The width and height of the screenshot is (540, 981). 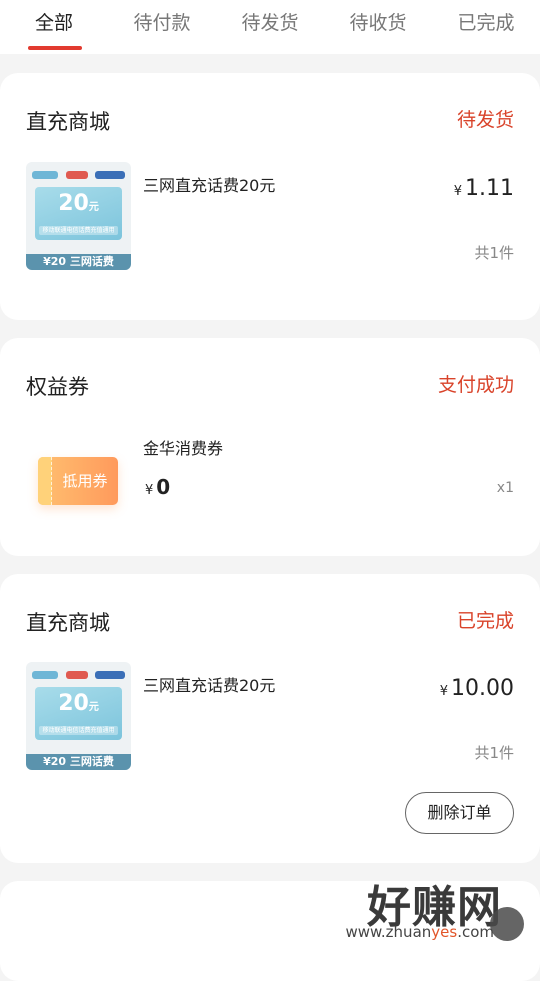 I want to click on order-status: 支付成功, so click(x=476, y=383).